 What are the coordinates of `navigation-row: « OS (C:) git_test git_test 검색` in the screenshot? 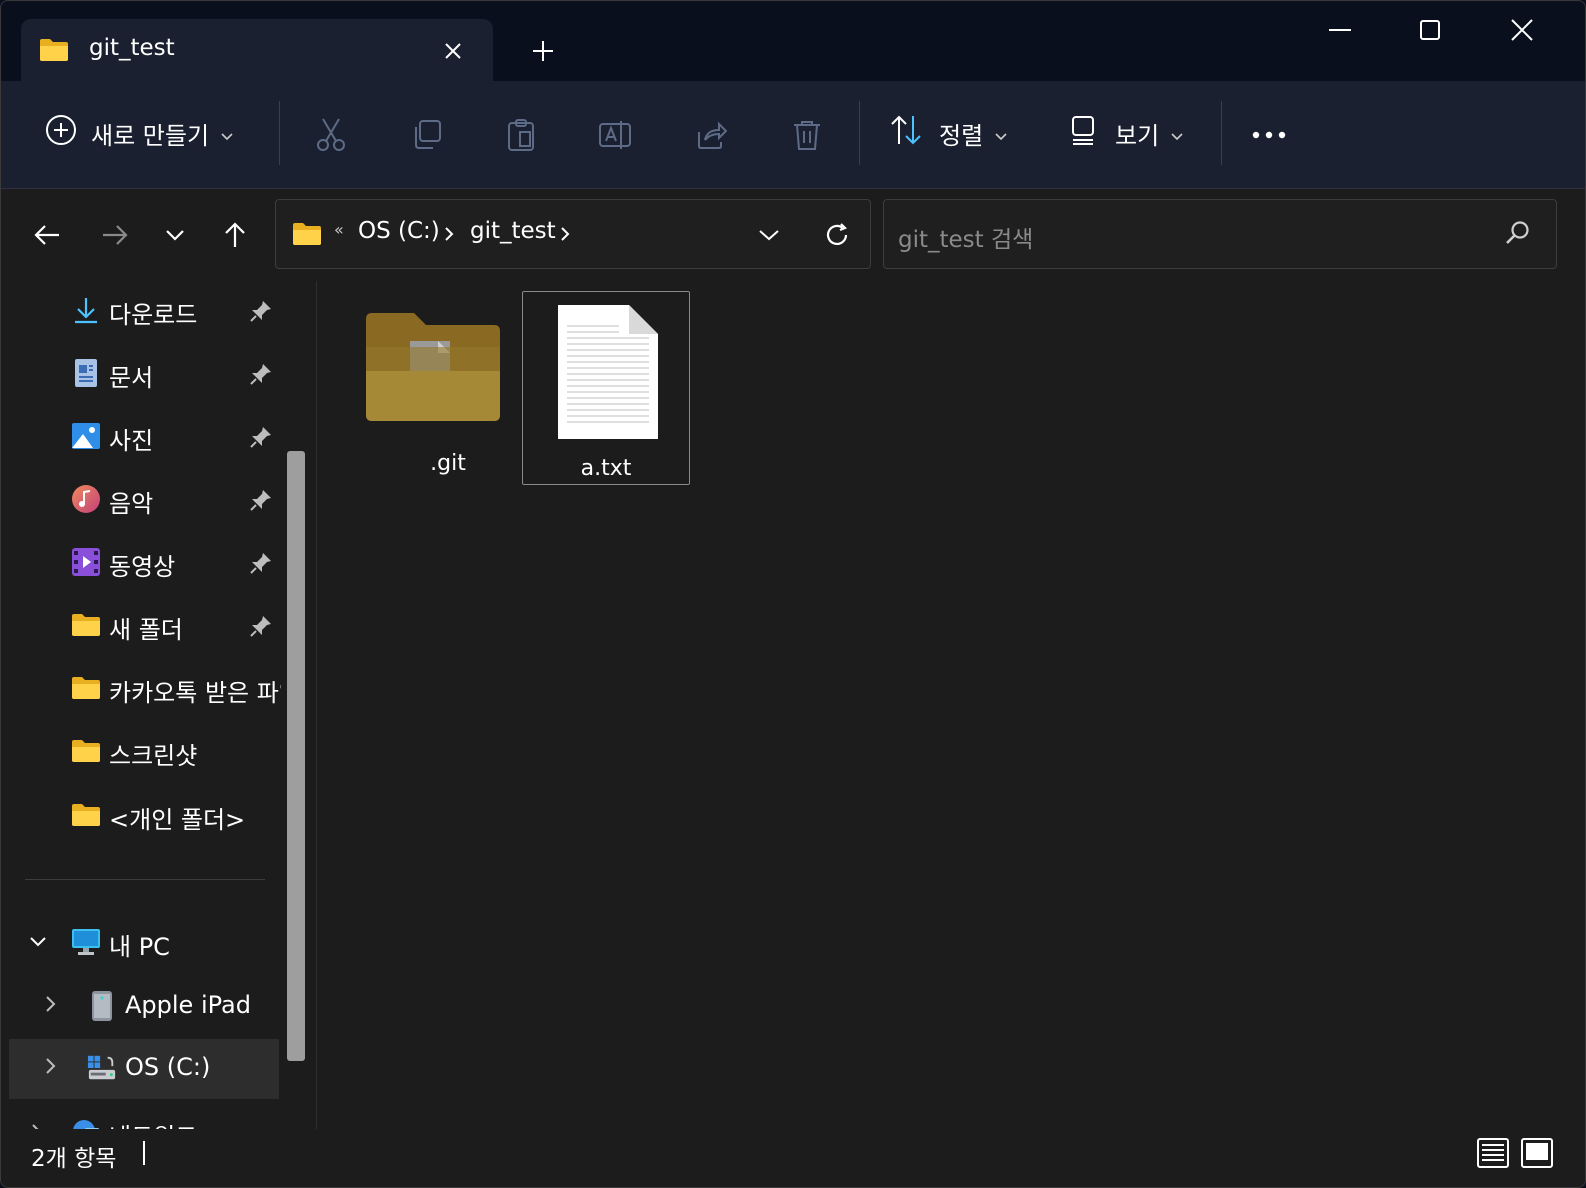 It's located at (793, 235).